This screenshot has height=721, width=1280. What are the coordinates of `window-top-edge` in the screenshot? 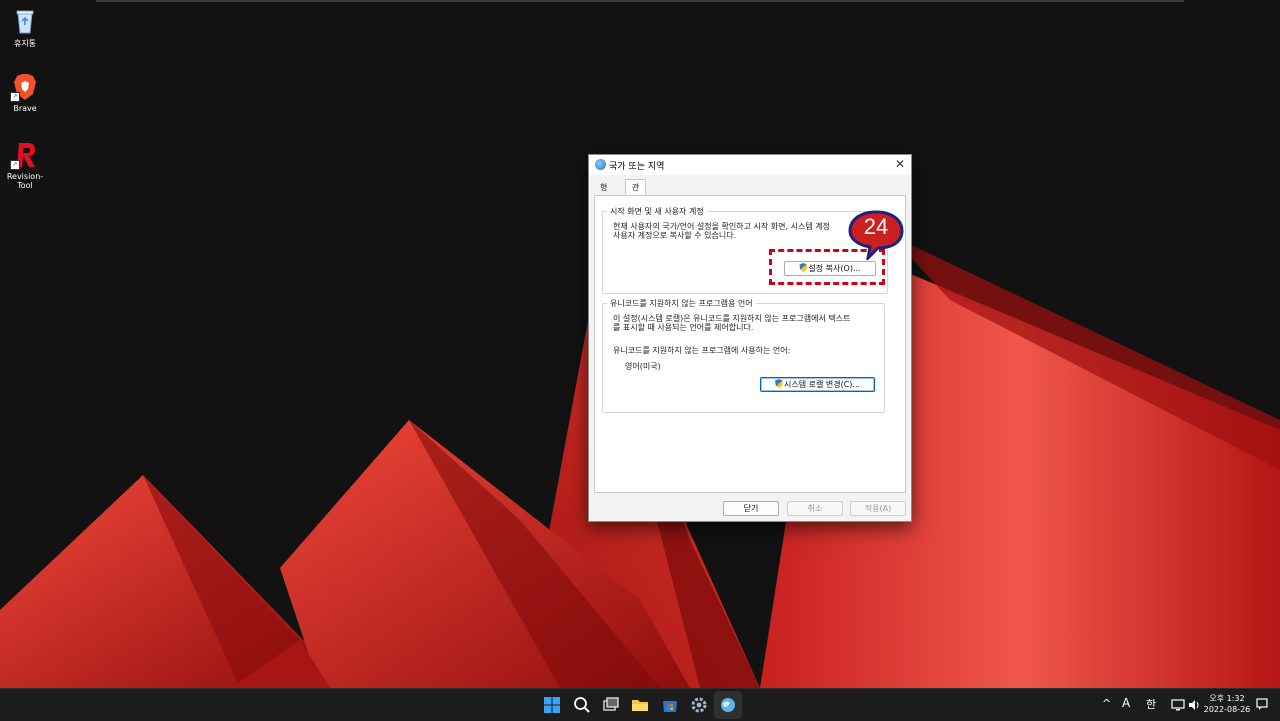 It's located at (640, 1).